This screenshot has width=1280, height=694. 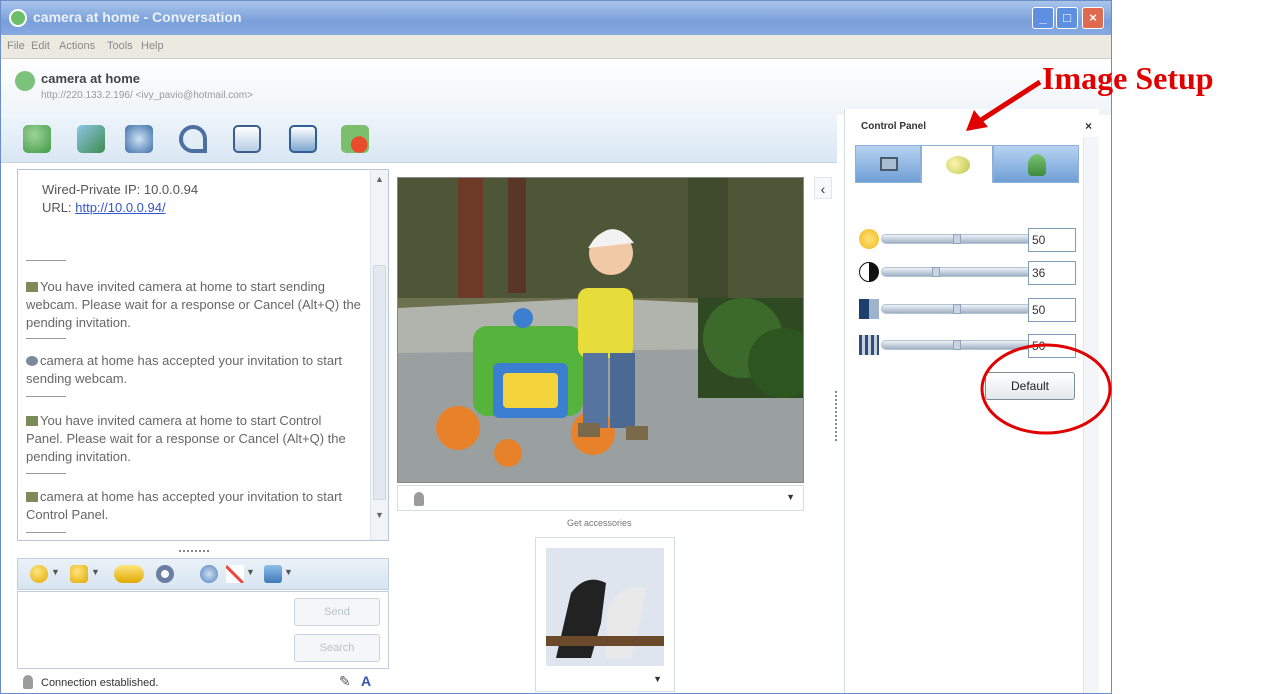 What do you see at coordinates (1009, 102) in the screenshot?
I see `annotation-arrow` at bounding box center [1009, 102].